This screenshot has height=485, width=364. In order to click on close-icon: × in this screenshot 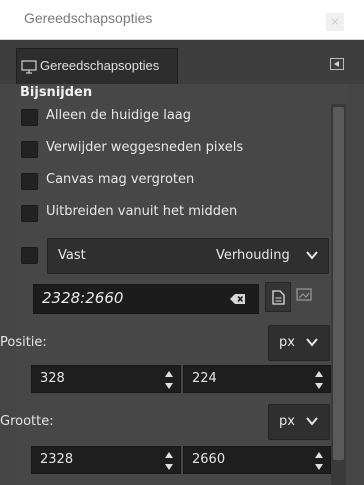, I will do `click(335, 22)`.